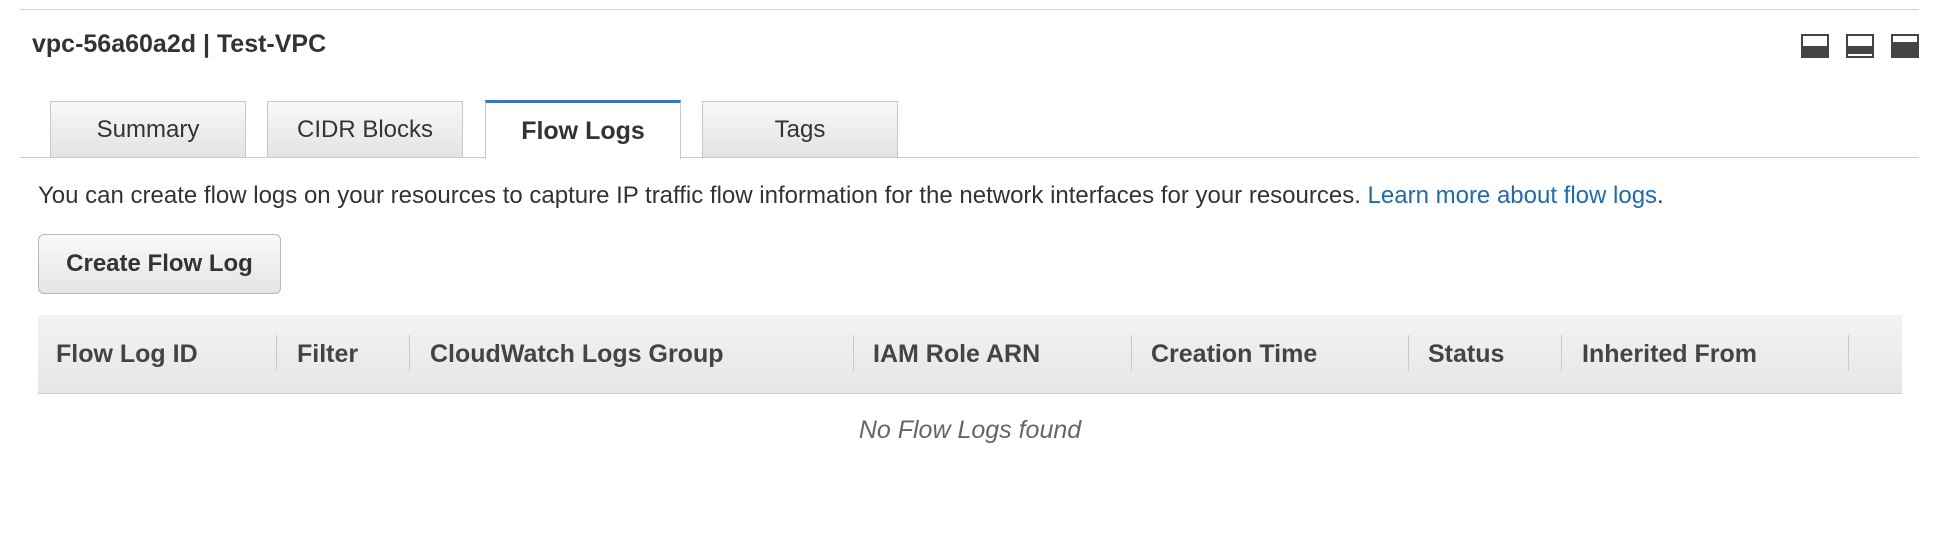 Image resolution: width=1941 pixels, height=552 pixels. Describe the element at coordinates (576, 354) in the screenshot. I see `column-header-cloudwatch-logs-group: CloudWatch Logs Group` at that location.